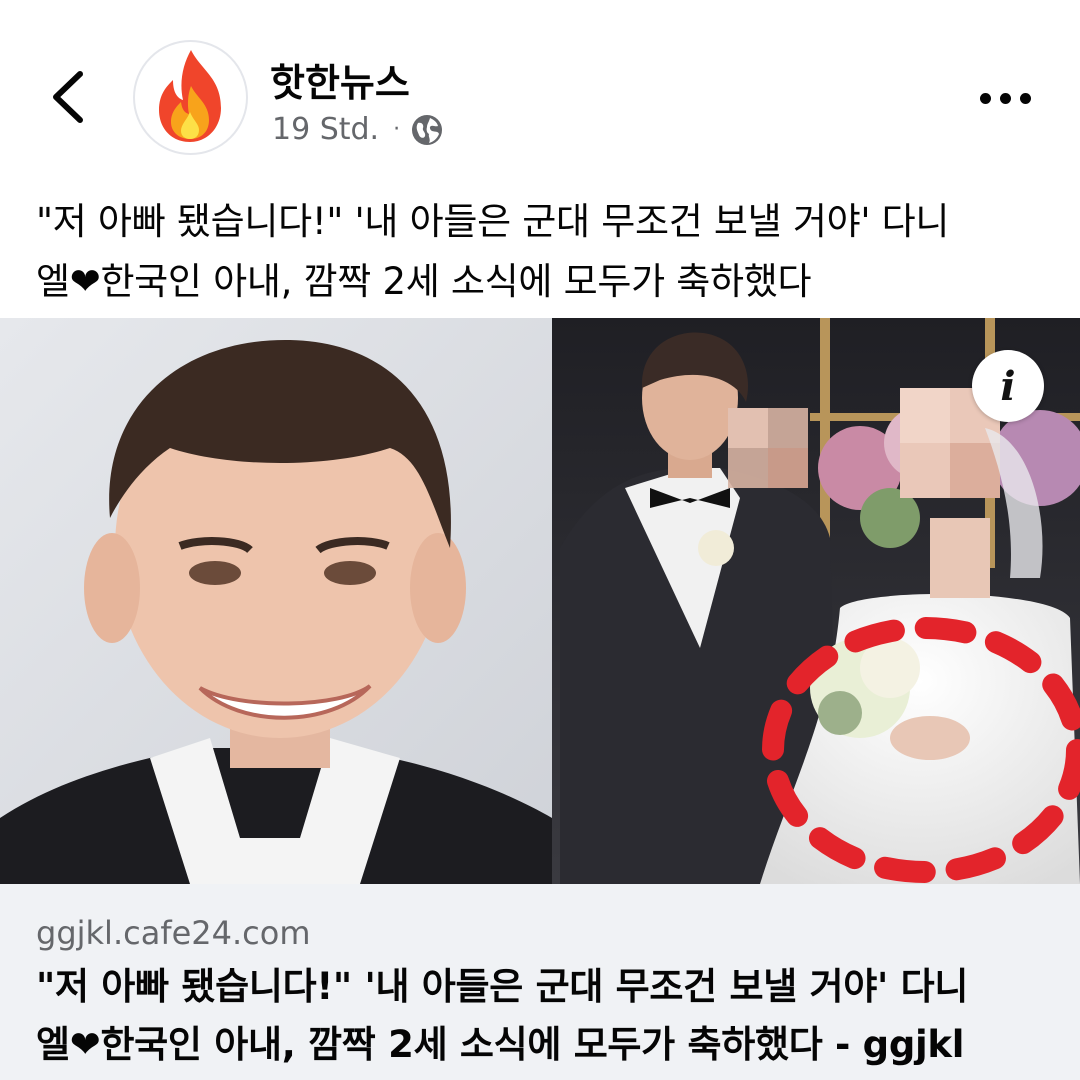 Image resolution: width=1080 pixels, height=1080 pixels. I want to click on more-options-button, so click(1012, 98).